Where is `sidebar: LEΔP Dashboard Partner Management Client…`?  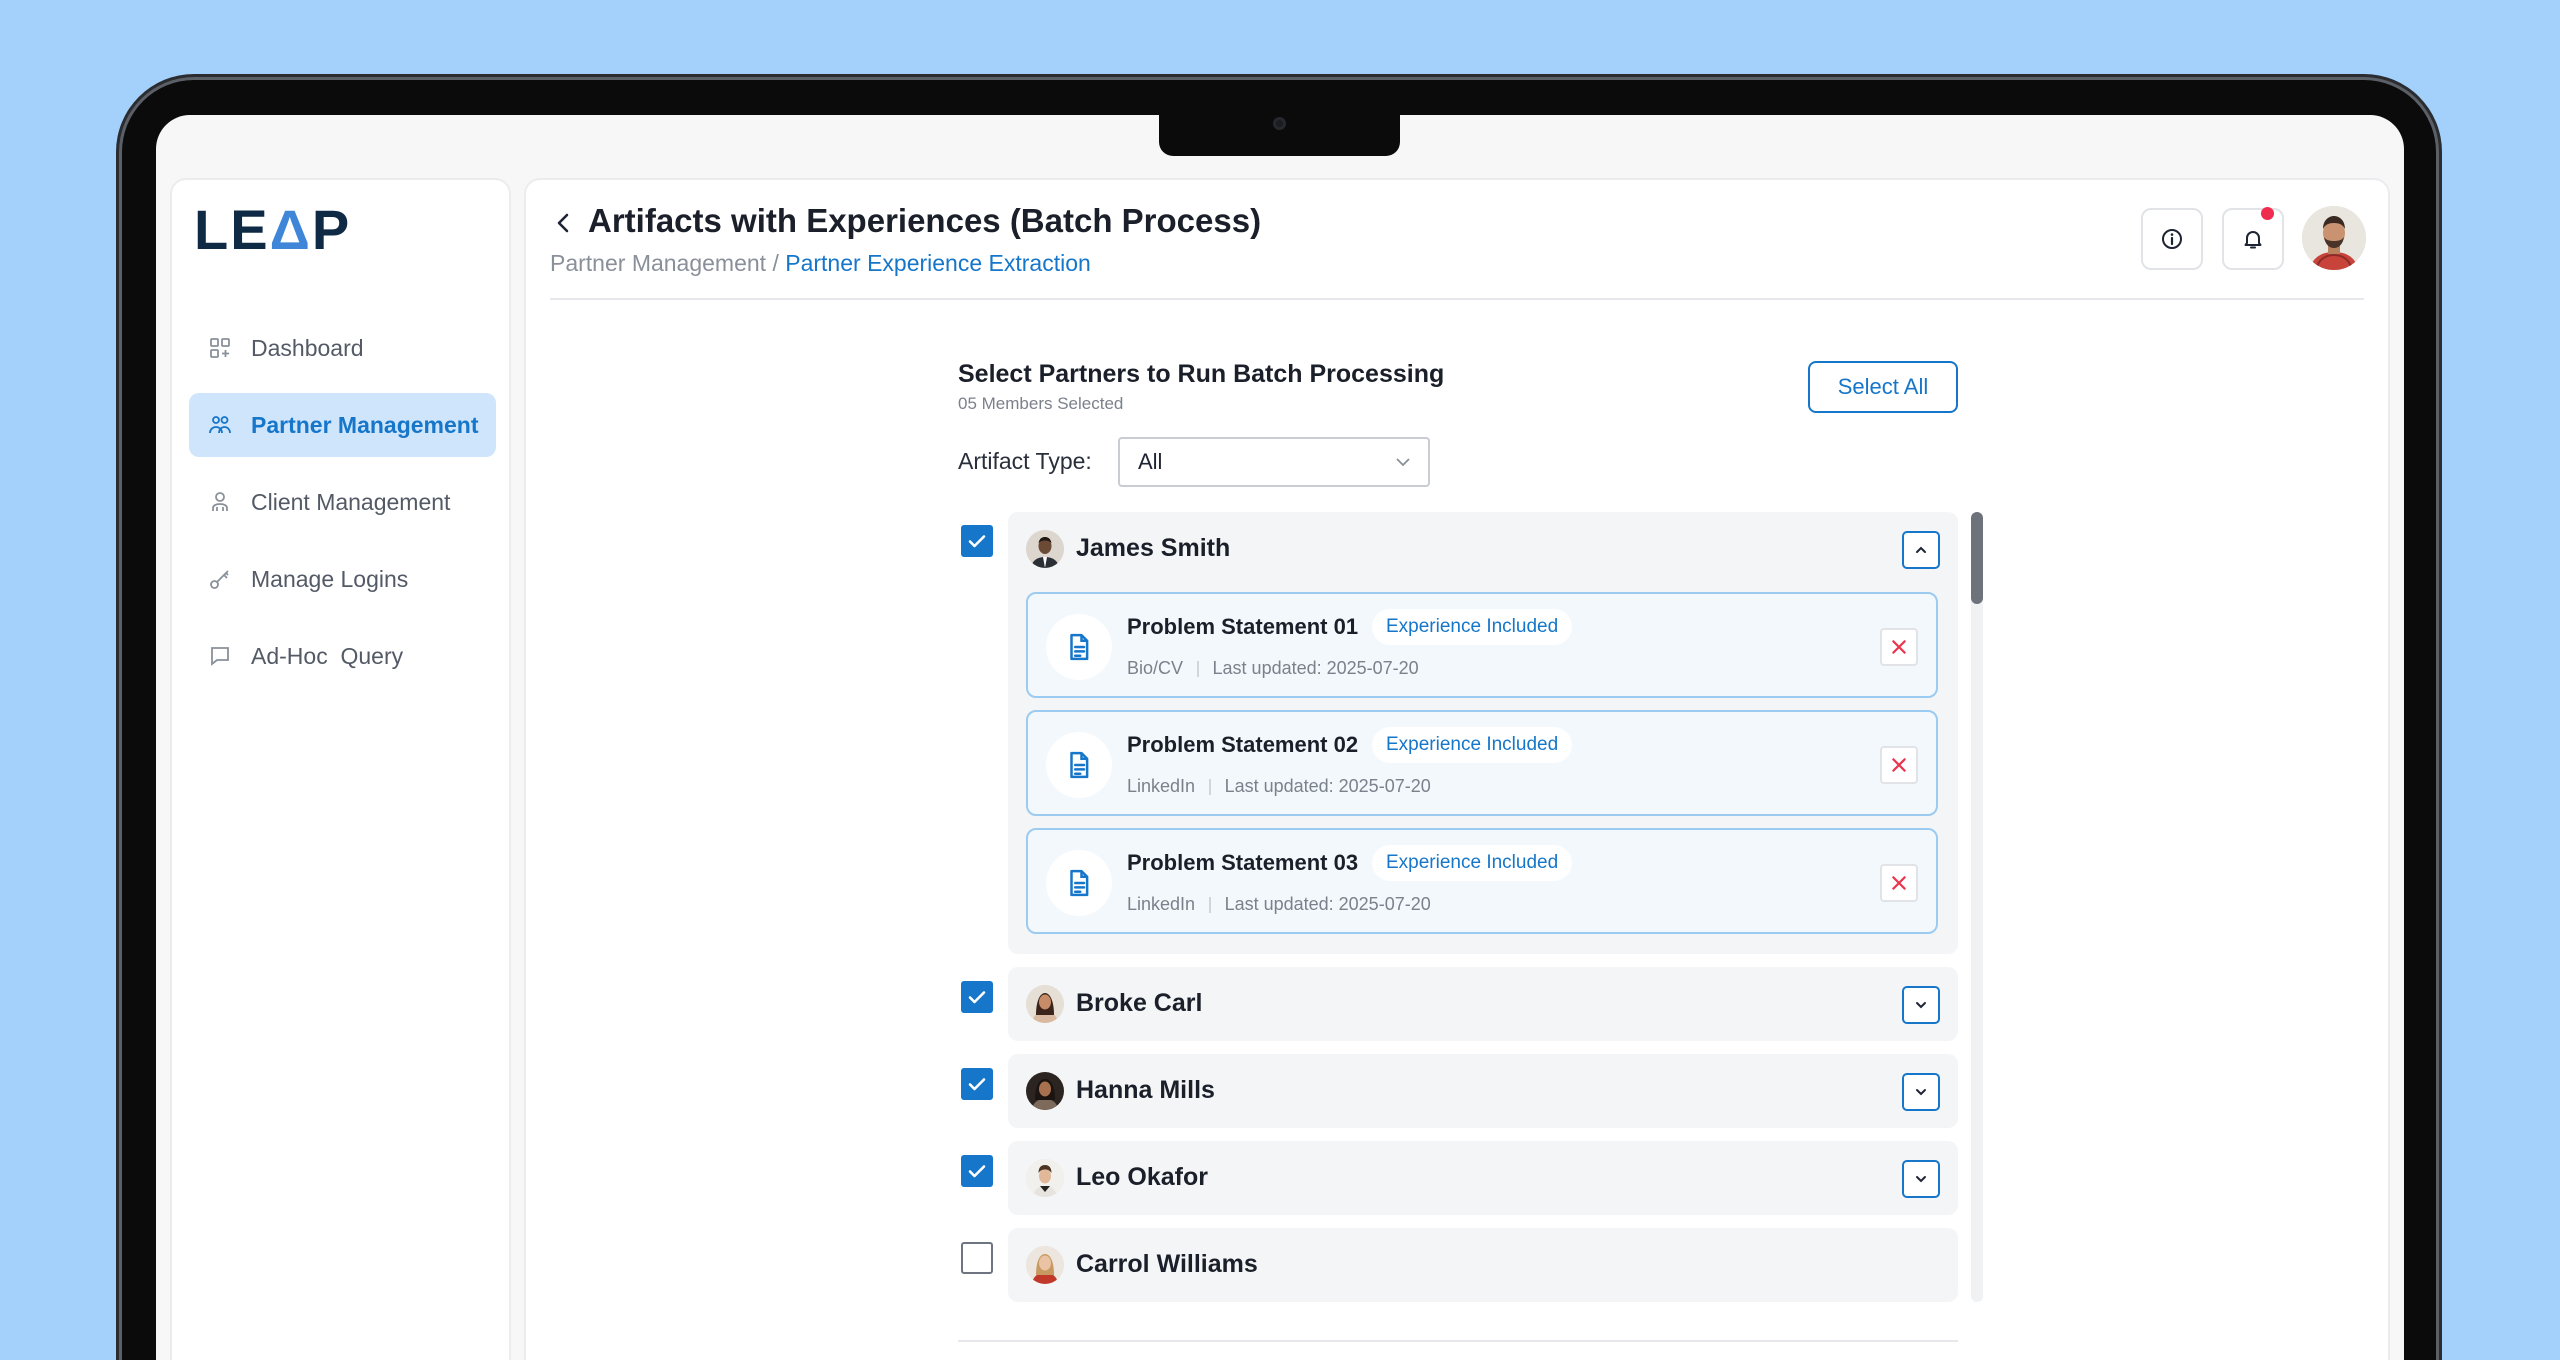
sidebar: LEΔP Dashboard Partner Management Client… is located at coordinates (340, 769).